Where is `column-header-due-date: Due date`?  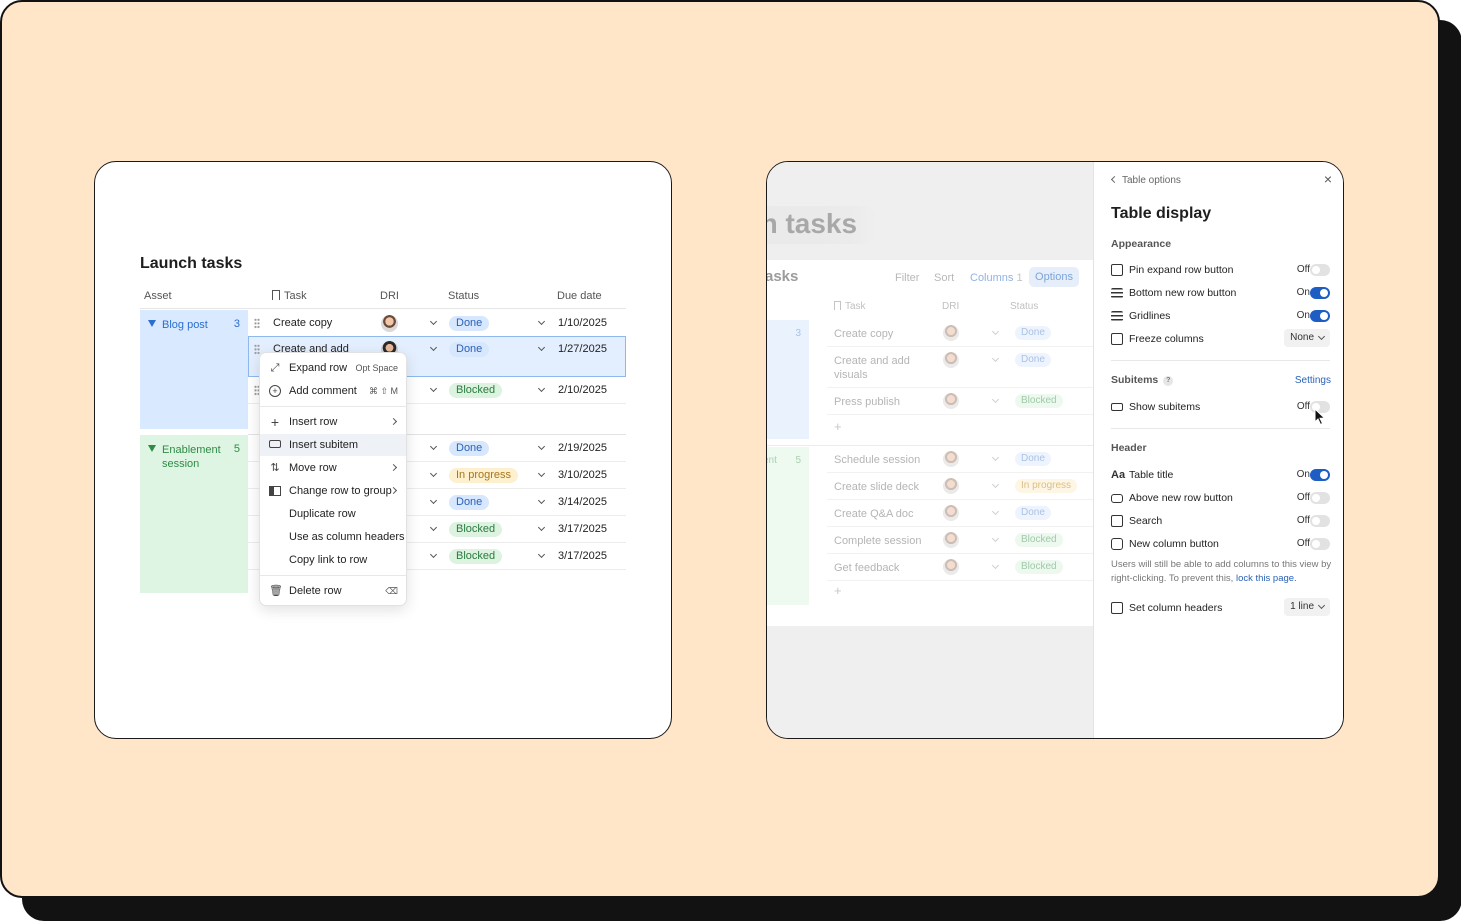
column-header-due-date: Due date is located at coordinates (579, 296).